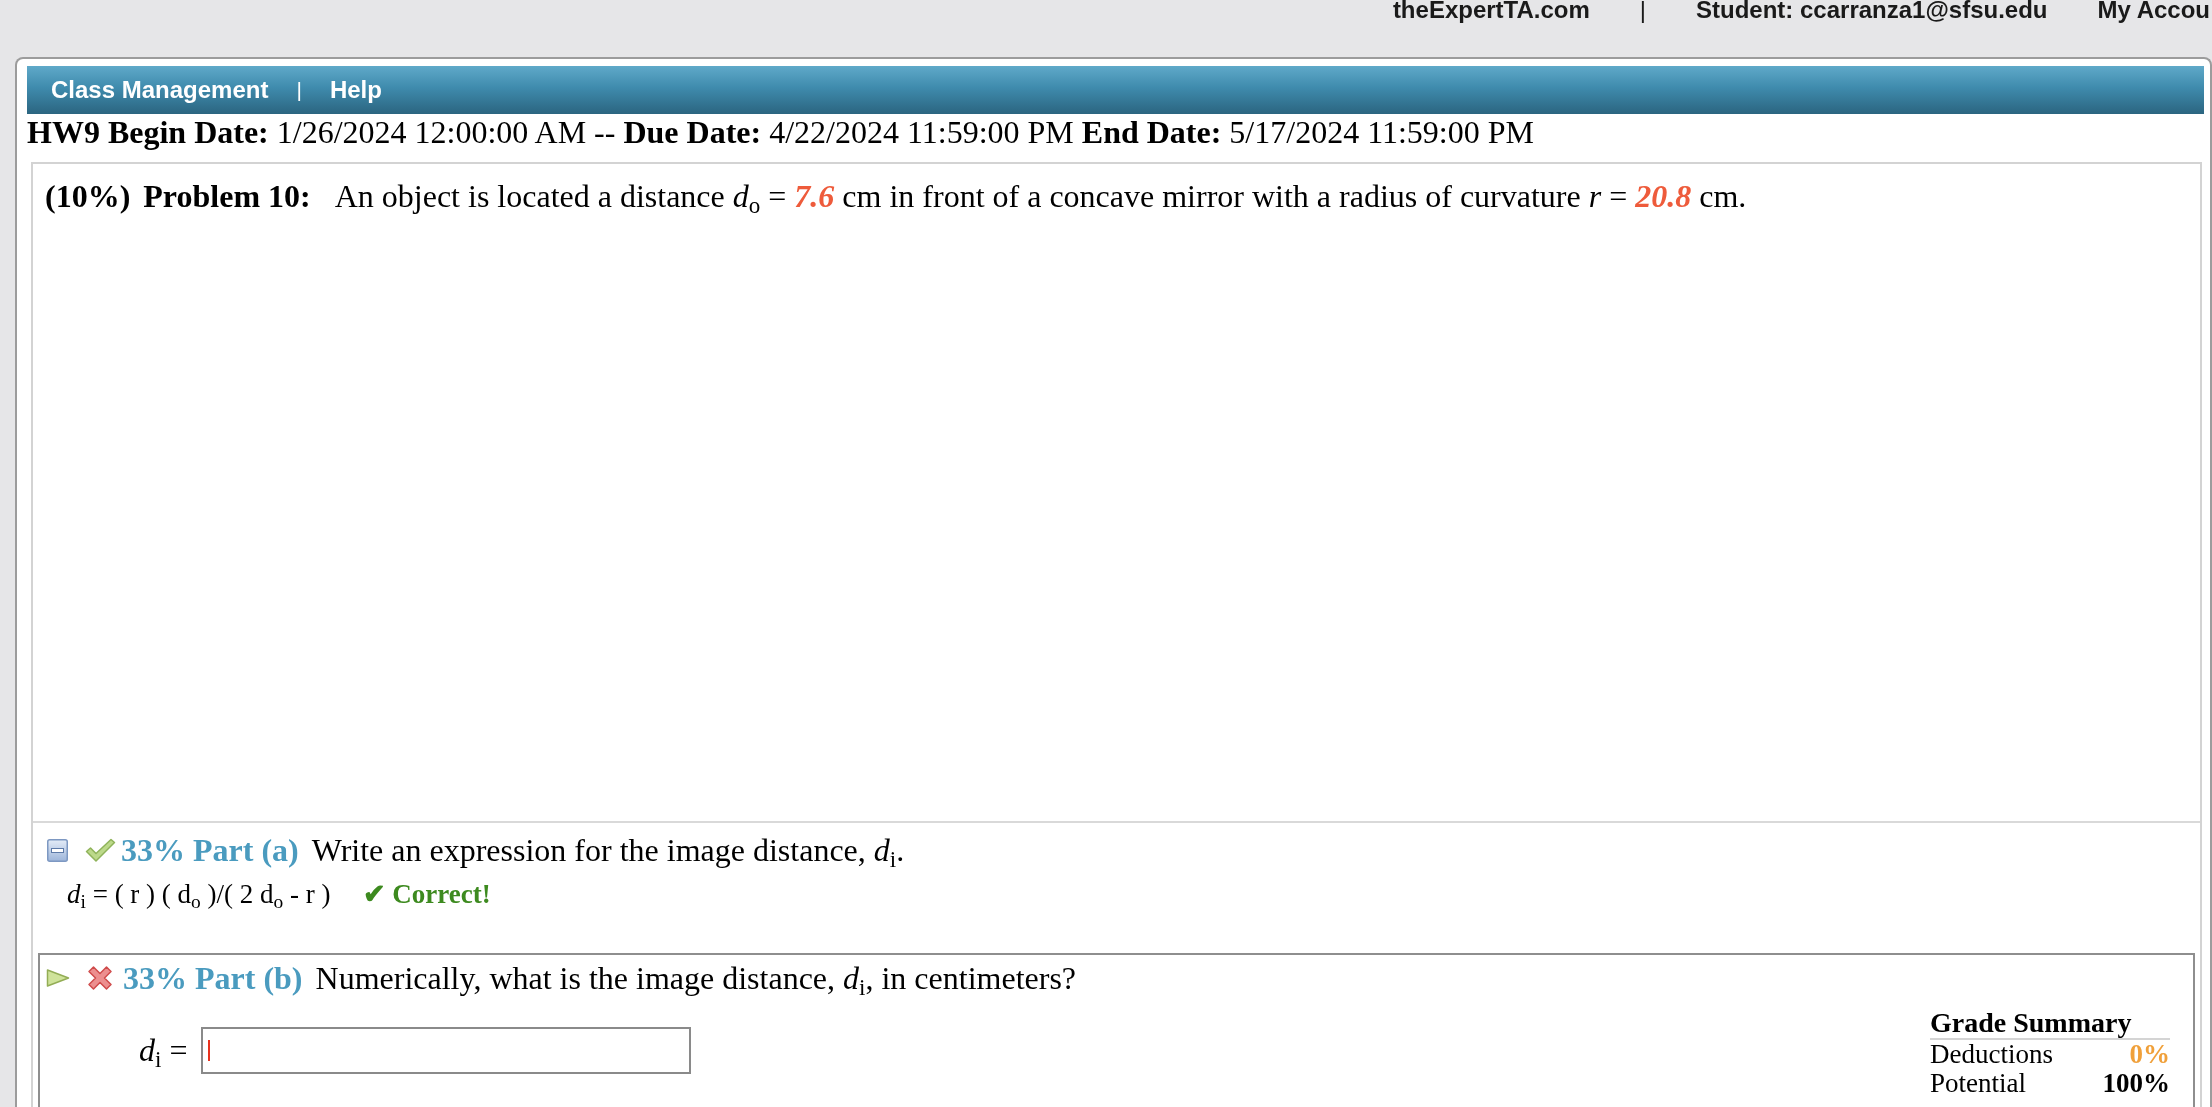 The width and height of the screenshot is (2212, 1107). What do you see at coordinates (160, 90) in the screenshot?
I see `nav-link: Class Management` at bounding box center [160, 90].